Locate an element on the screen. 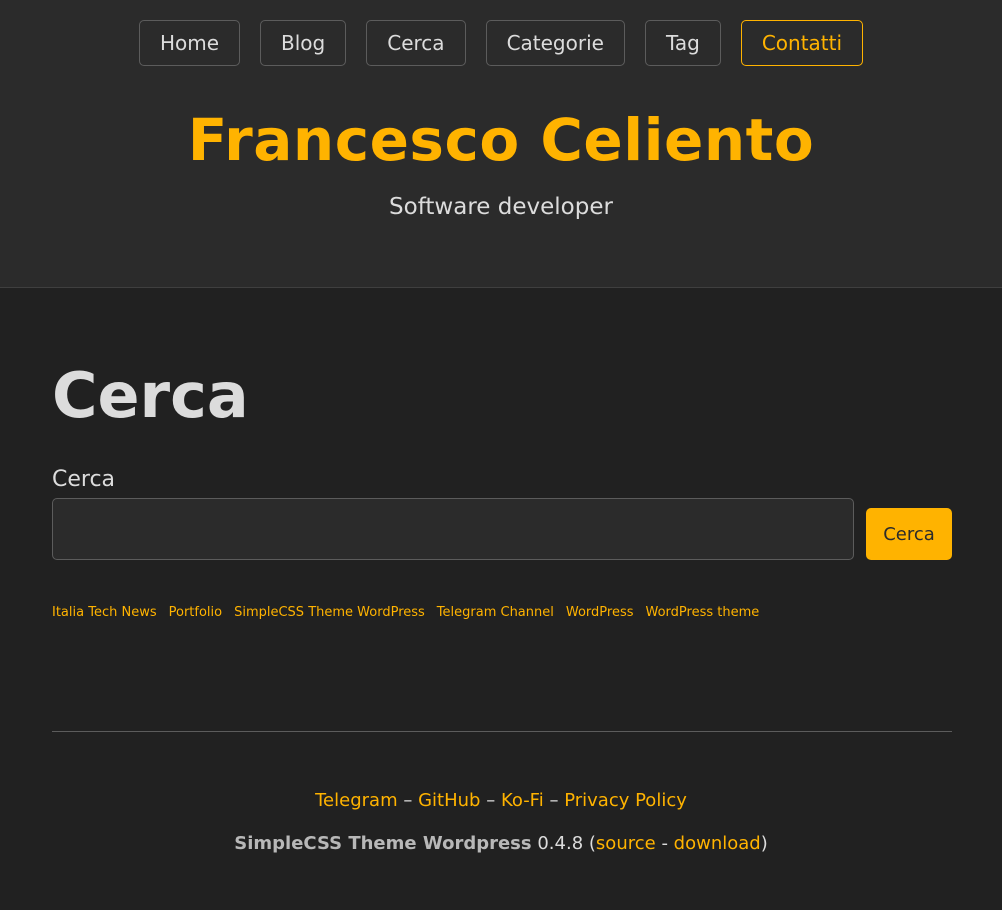  theme-name: SimpleCSS Theme Wordpress is located at coordinates (383, 843).